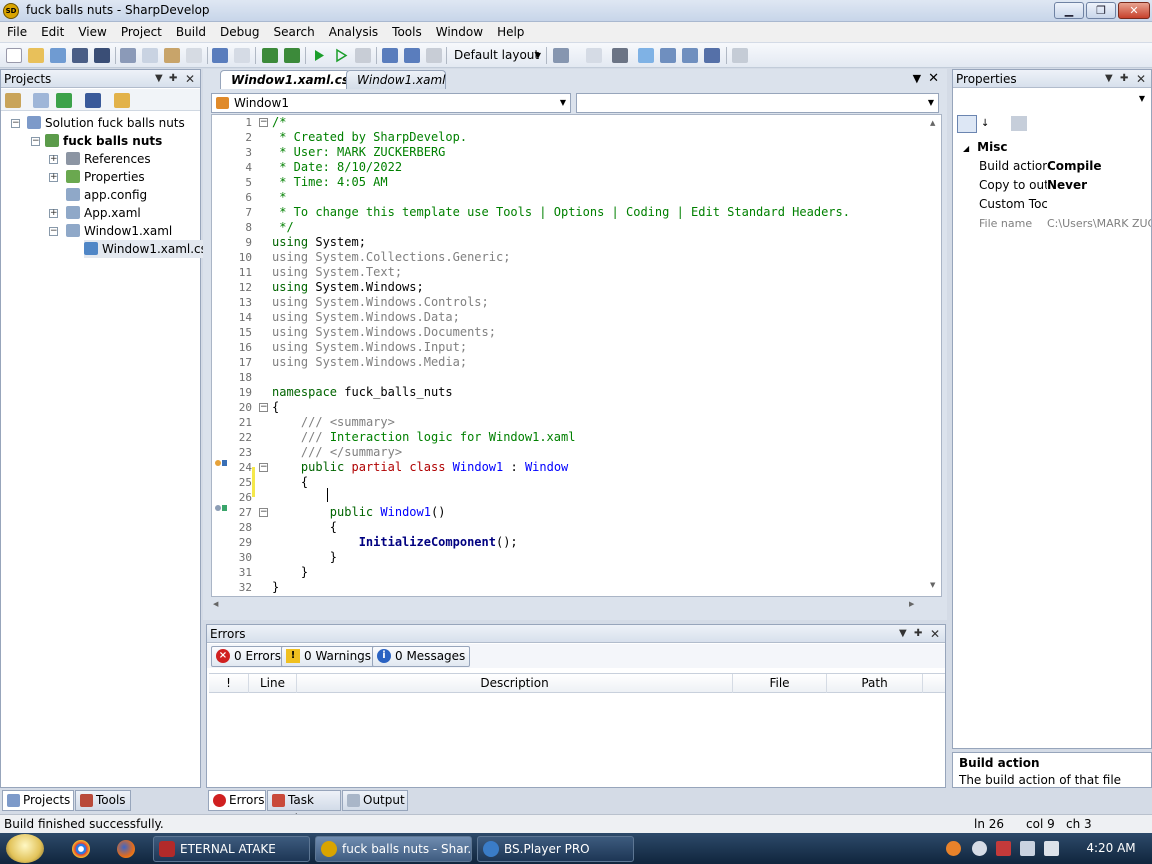  Describe the element at coordinates (80, 55) in the screenshot. I see `save-icon` at that location.